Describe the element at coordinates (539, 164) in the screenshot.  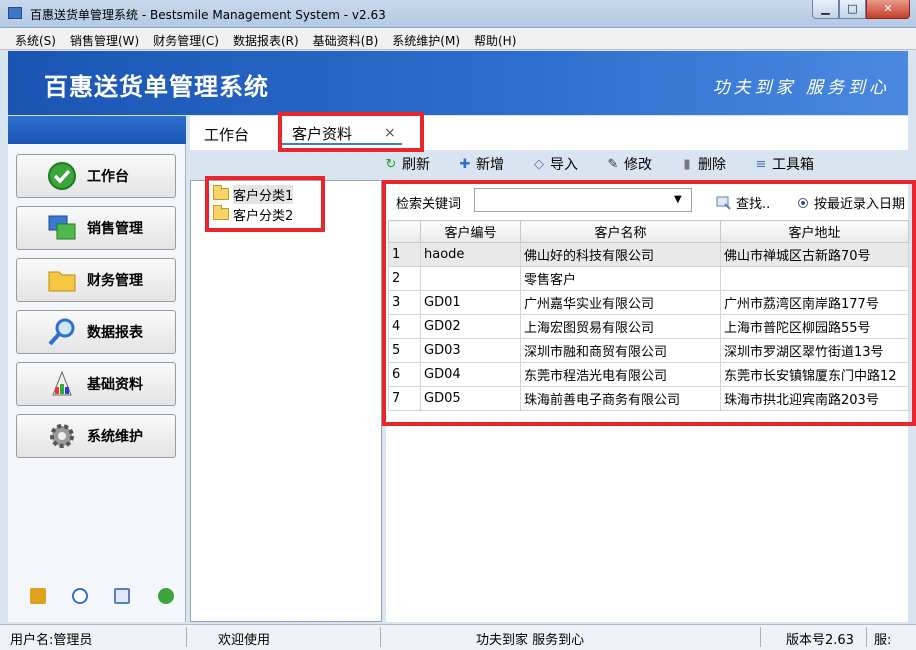
I see `import-icon: ◇` at that location.